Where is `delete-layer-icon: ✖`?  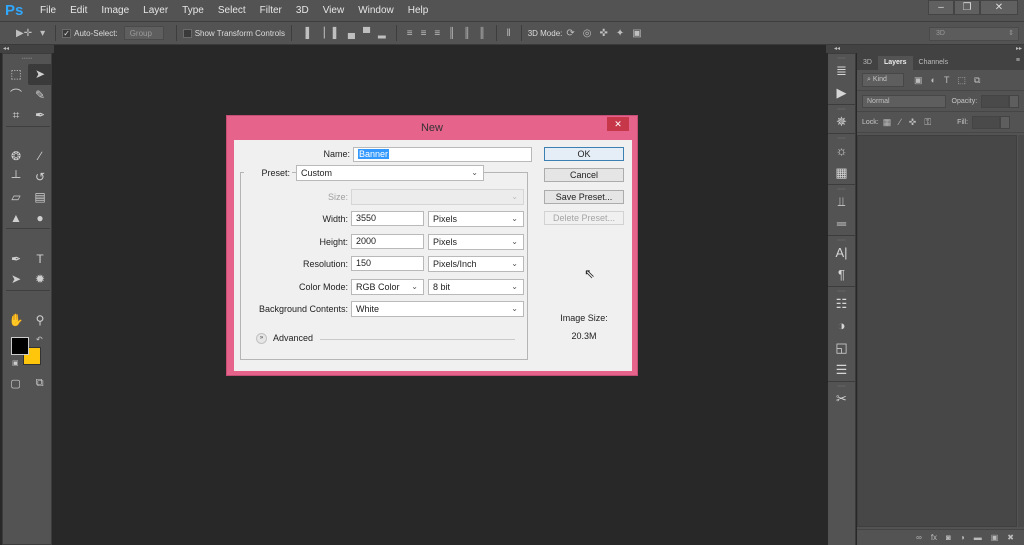
delete-layer-icon: ✖ is located at coordinates (1010, 537).